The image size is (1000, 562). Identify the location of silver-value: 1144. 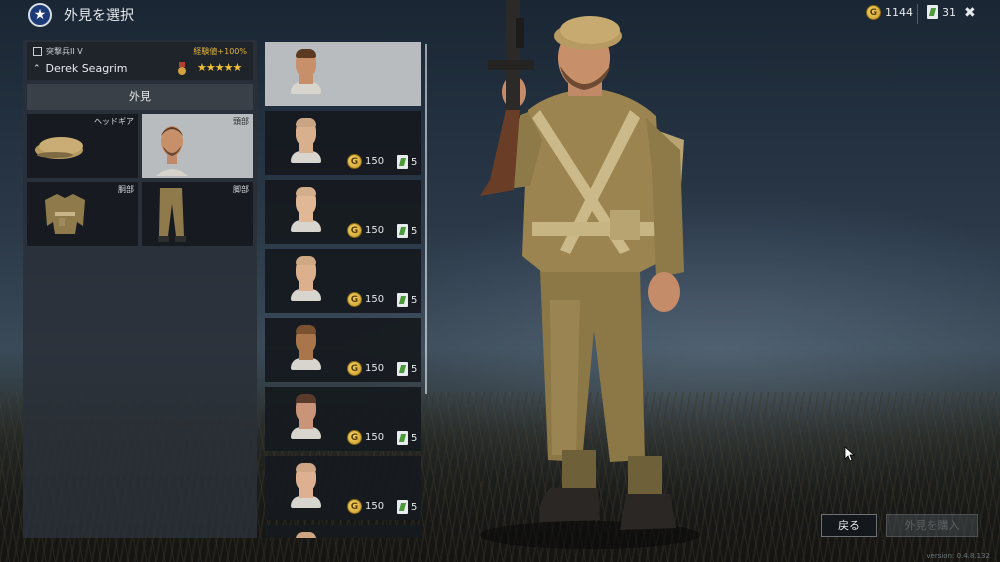
(899, 12).